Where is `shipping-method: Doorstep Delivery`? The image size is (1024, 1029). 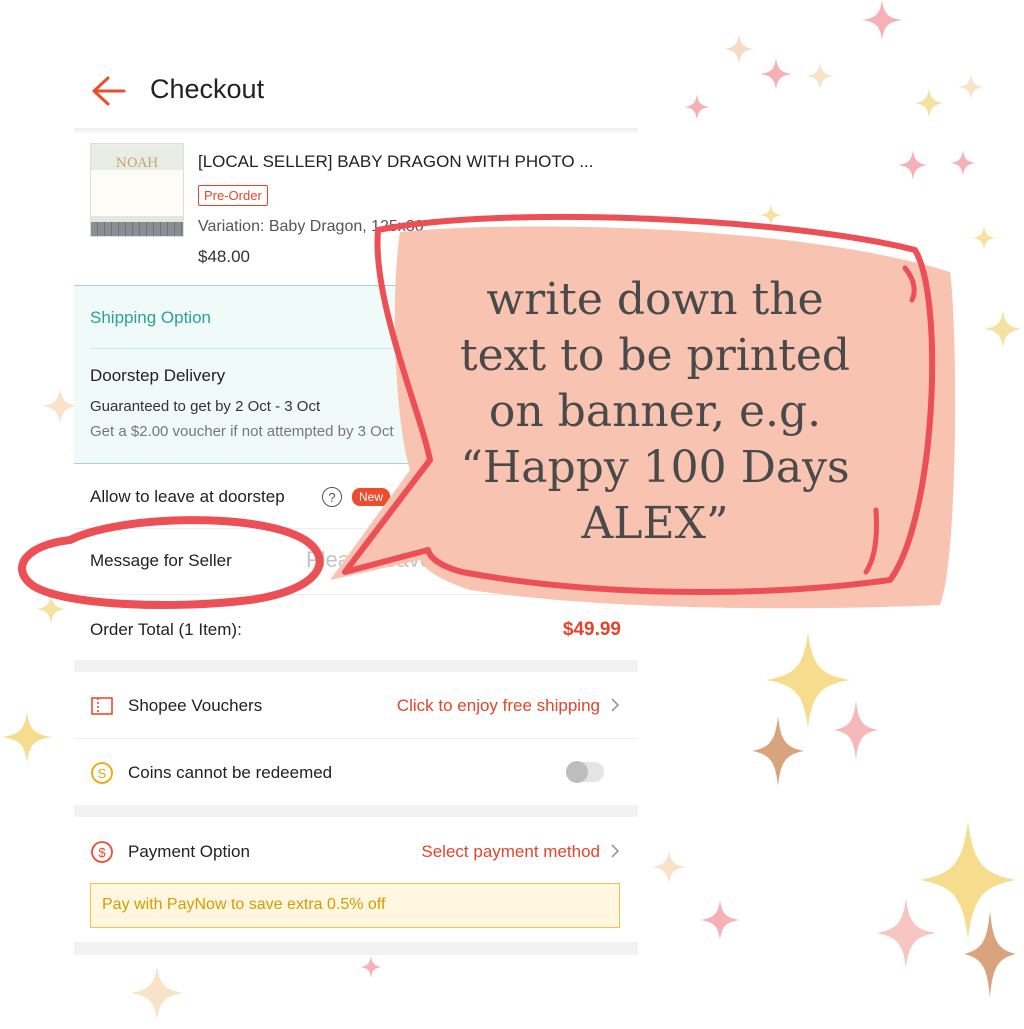
shipping-method: Doorstep Delivery is located at coordinates (158, 375).